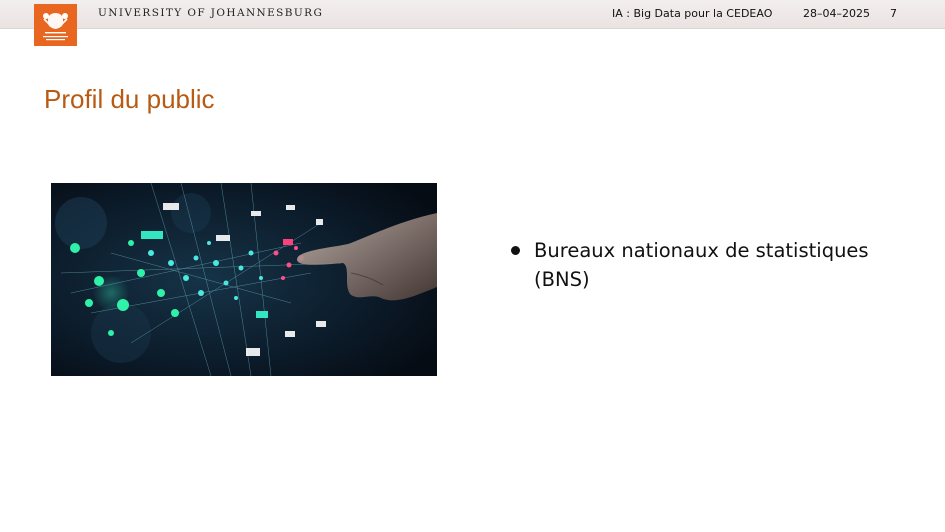 The height and width of the screenshot is (532, 945). I want to click on university-name: UNIVERSITY OF JOHANNESBURG, so click(211, 13).